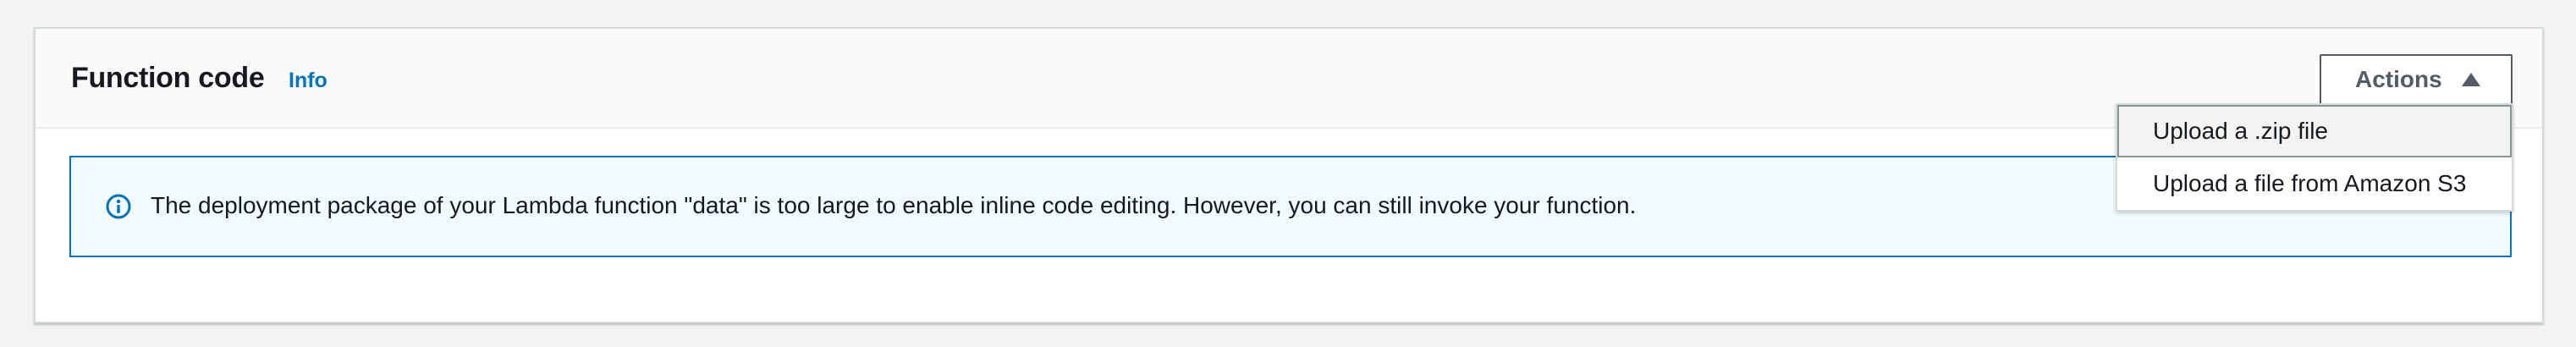 Image resolution: width=2576 pixels, height=347 pixels. I want to click on info-link: Info, so click(308, 80).